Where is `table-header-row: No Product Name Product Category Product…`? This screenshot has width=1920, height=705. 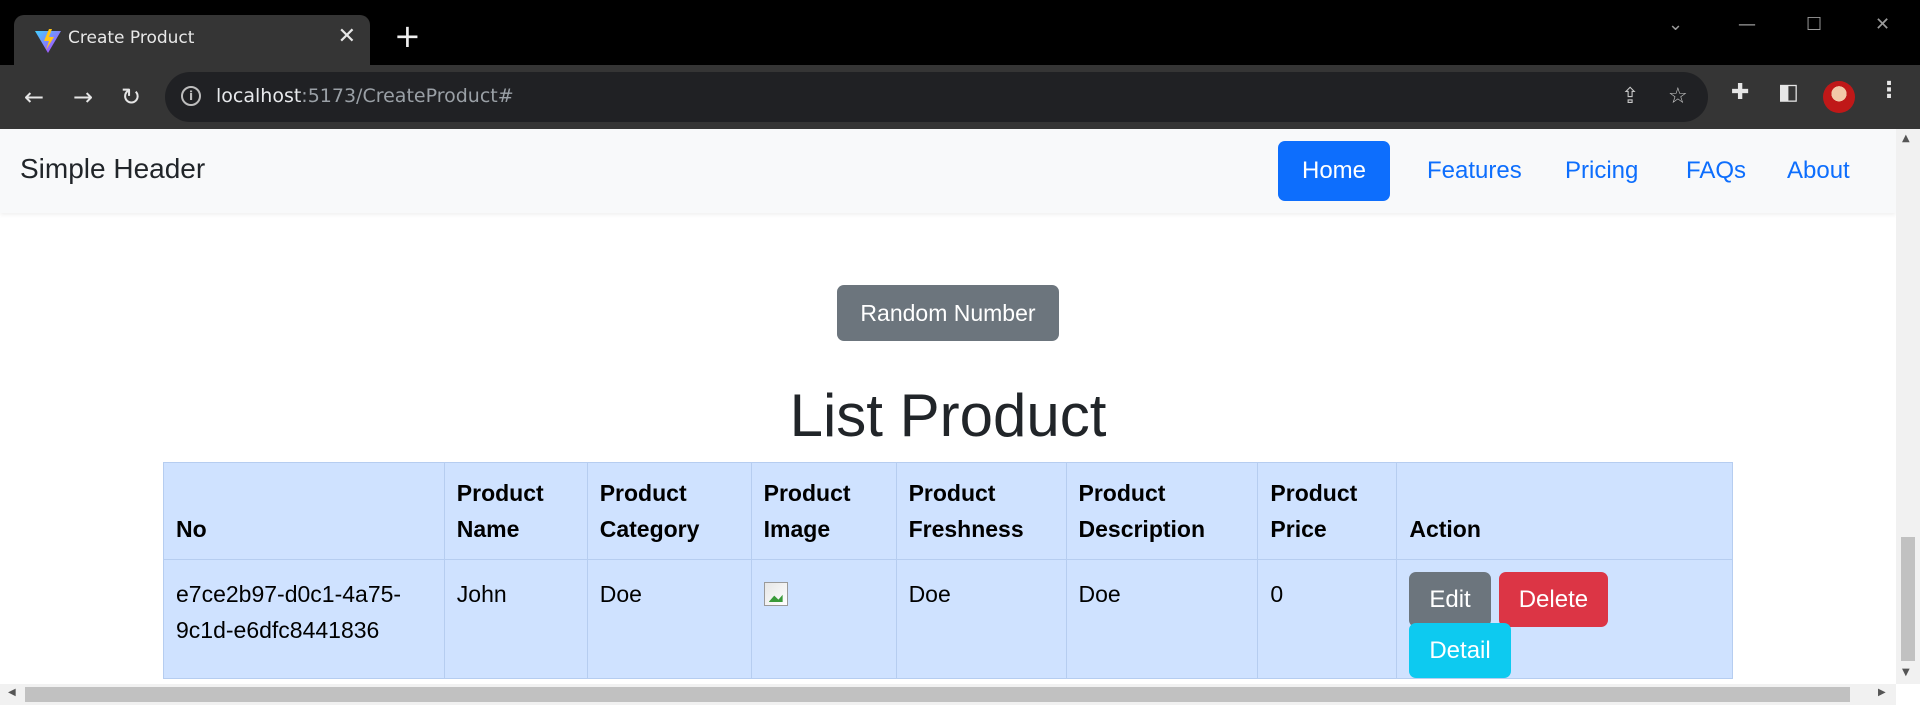 table-header-row: No Product Name Product Category Product… is located at coordinates (948, 511).